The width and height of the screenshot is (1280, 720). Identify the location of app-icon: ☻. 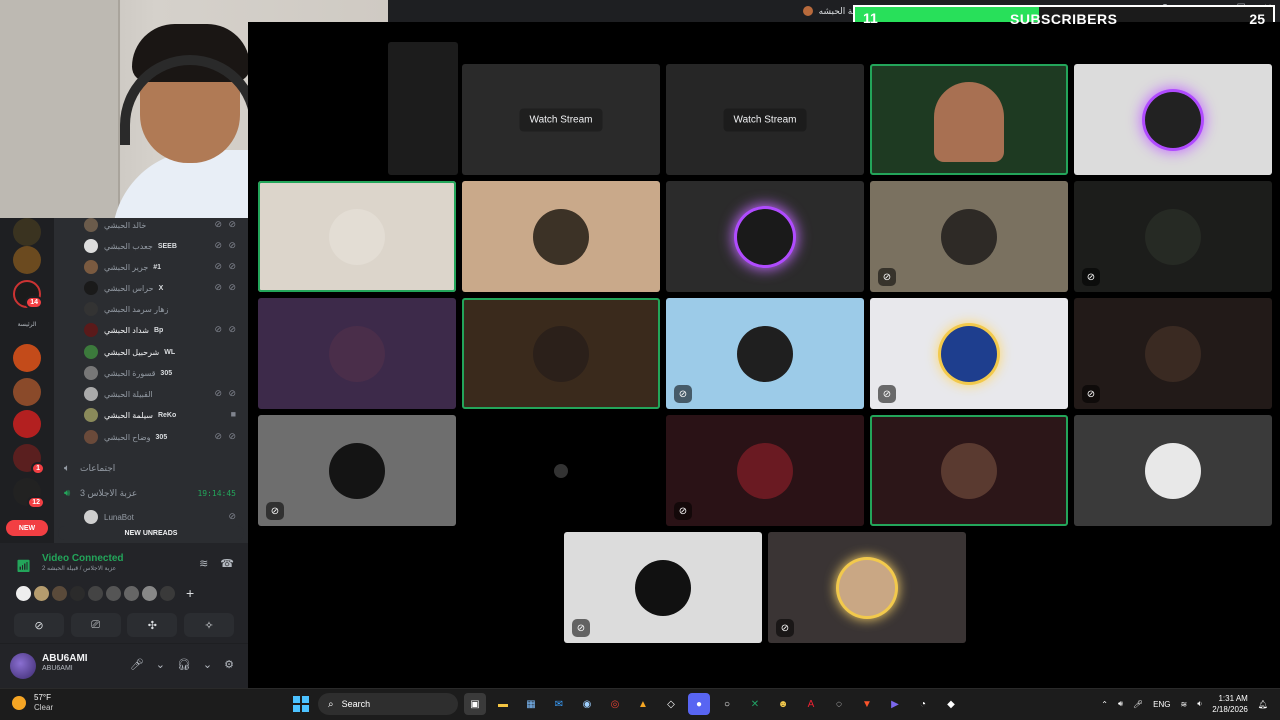
(783, 704).